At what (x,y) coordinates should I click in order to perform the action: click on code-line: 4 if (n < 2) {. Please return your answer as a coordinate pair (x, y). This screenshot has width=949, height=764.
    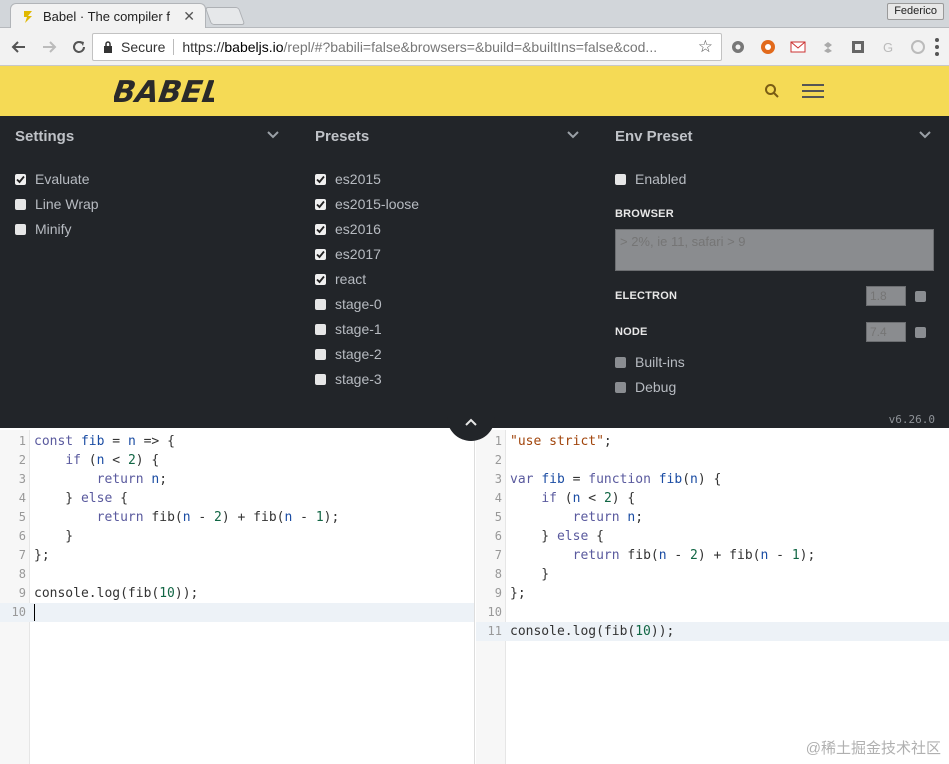
    Looking at the image, I should click on (565, 498).